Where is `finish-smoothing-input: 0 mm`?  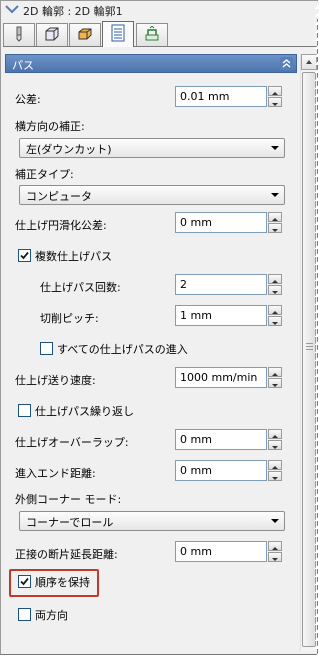
finish-smoothing-input: 0 mm is located at coordinates (221, 222).